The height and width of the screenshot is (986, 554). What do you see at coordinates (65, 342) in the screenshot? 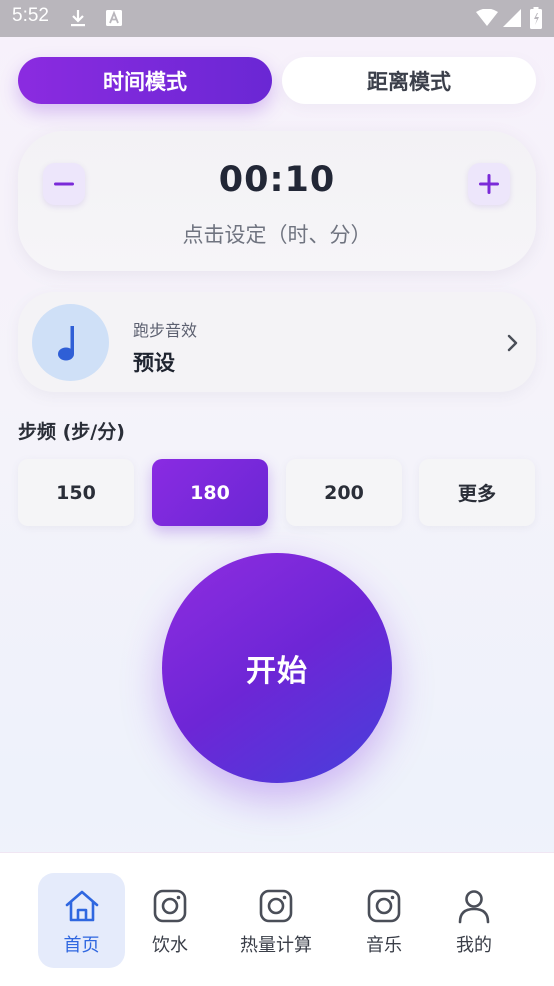
I see `music-note-icon` at bounding box center [65, 342].